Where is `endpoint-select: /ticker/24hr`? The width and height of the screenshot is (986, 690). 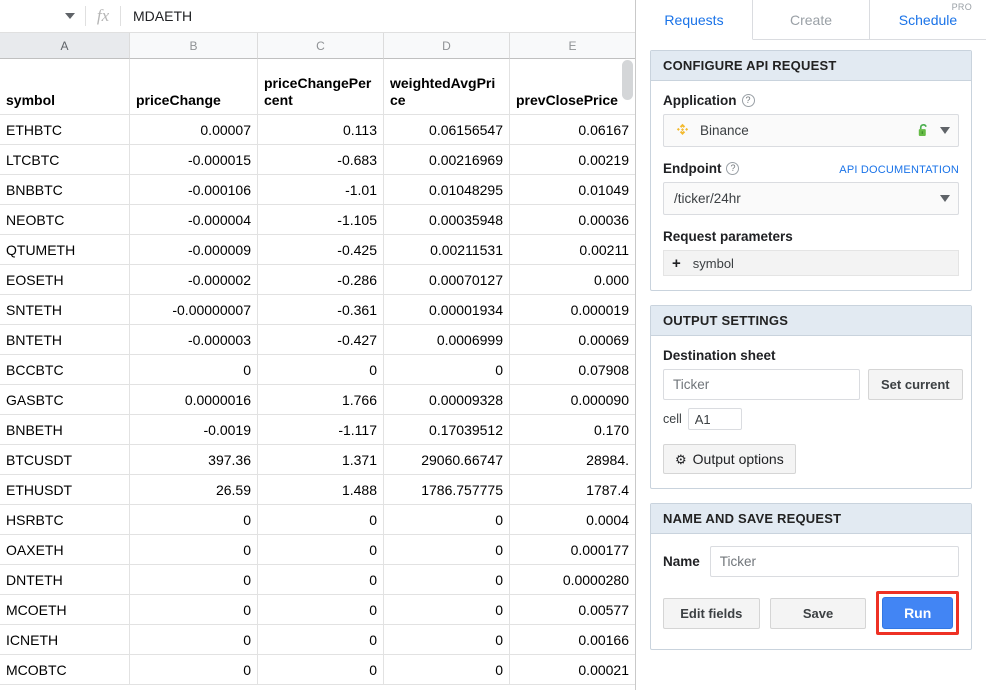
endpoint-select: /ticker/24hr is located at coordinates (811, 198).